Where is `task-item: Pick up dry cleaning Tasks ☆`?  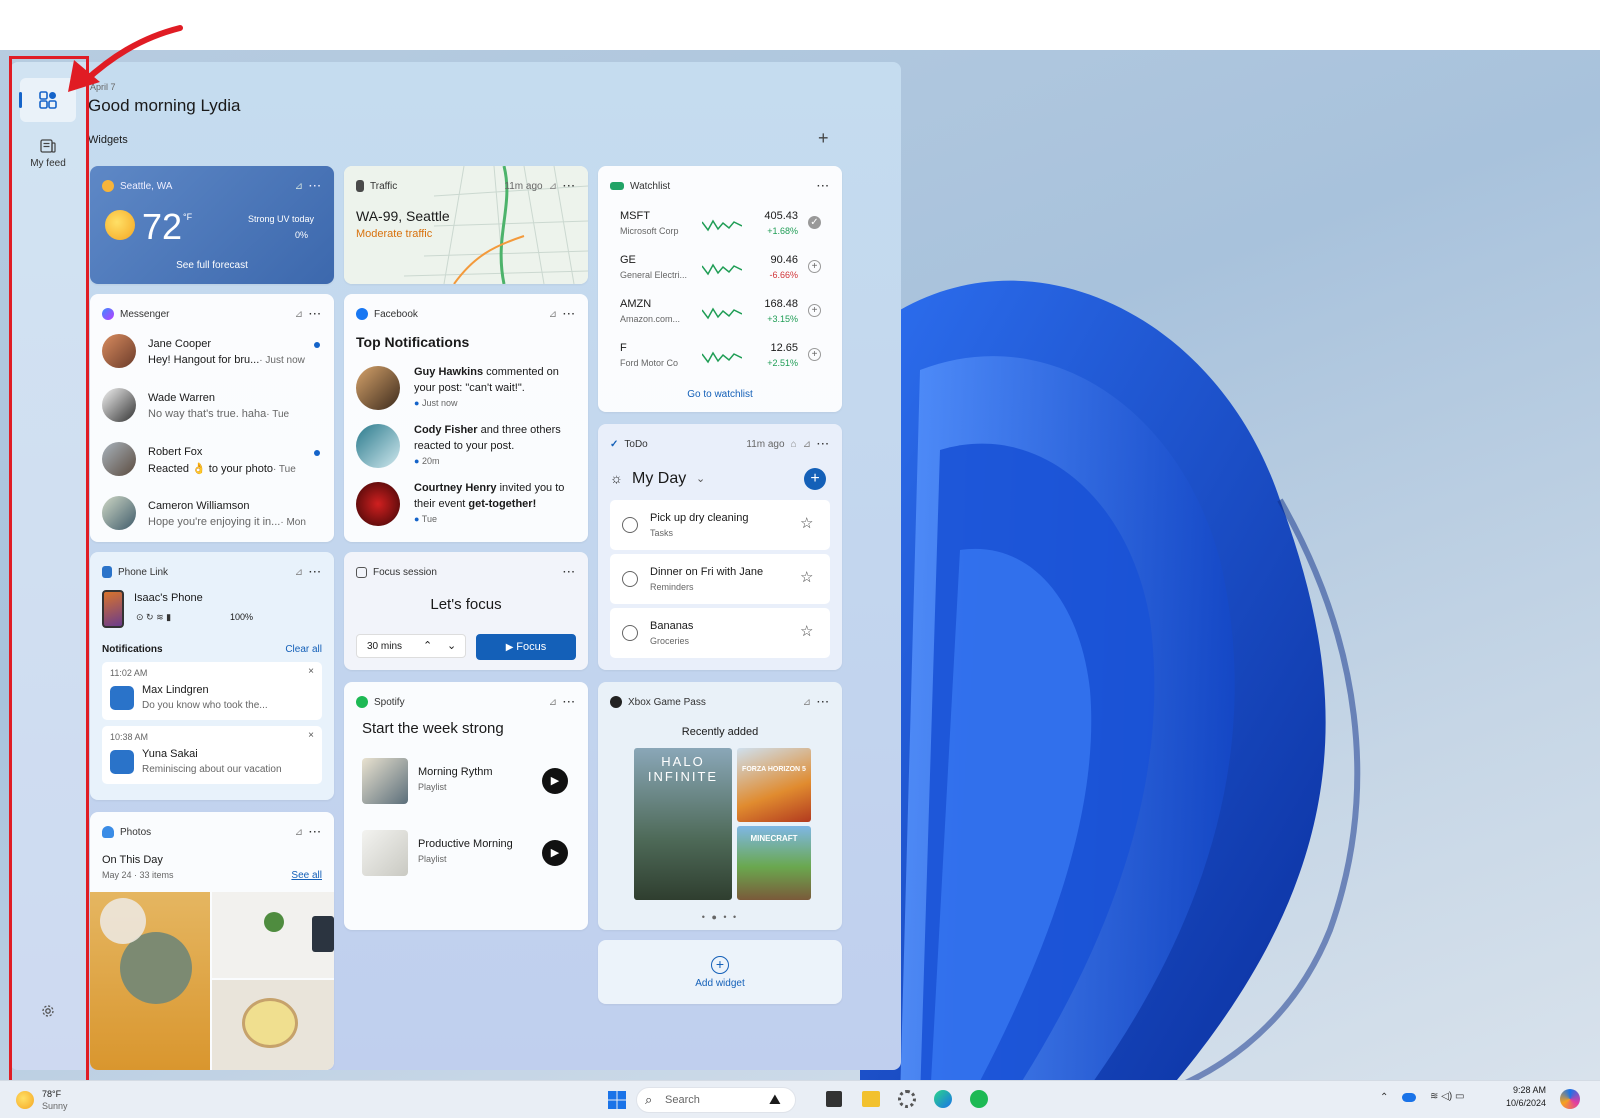
task-item: Pick up dry cleaning Tasks ☆ is located at coordinates (720, 525).